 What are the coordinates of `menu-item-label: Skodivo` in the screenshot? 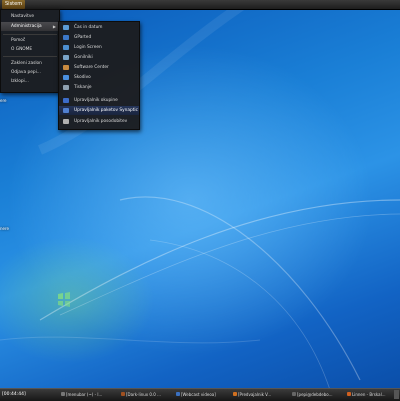 It's located at (82, 77).